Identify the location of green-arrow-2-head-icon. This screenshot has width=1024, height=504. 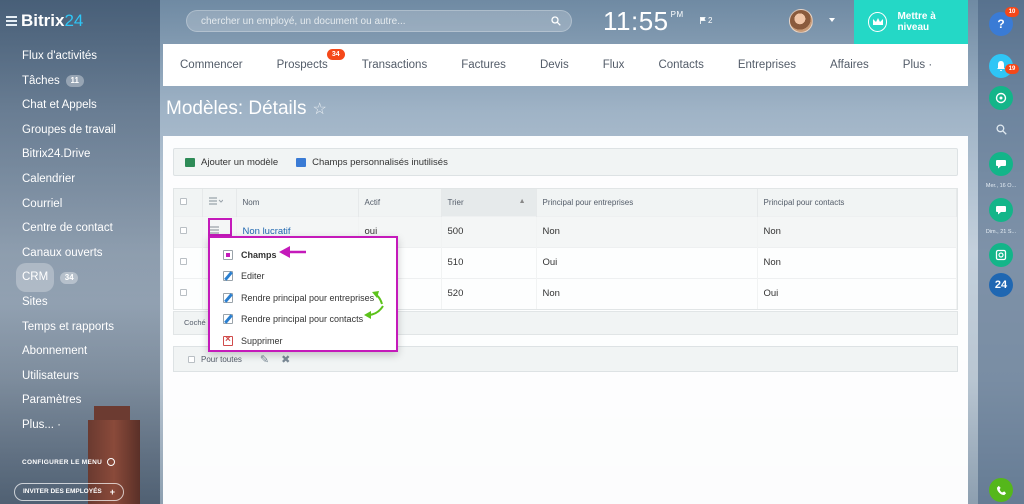
(367, 315).